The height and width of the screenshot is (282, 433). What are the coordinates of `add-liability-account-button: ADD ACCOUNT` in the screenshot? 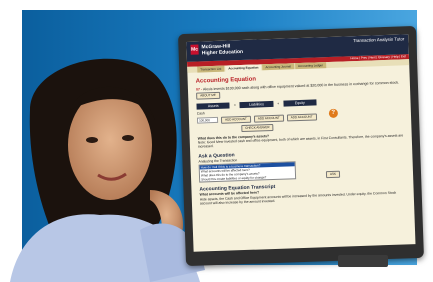 It's located at (268, 118).